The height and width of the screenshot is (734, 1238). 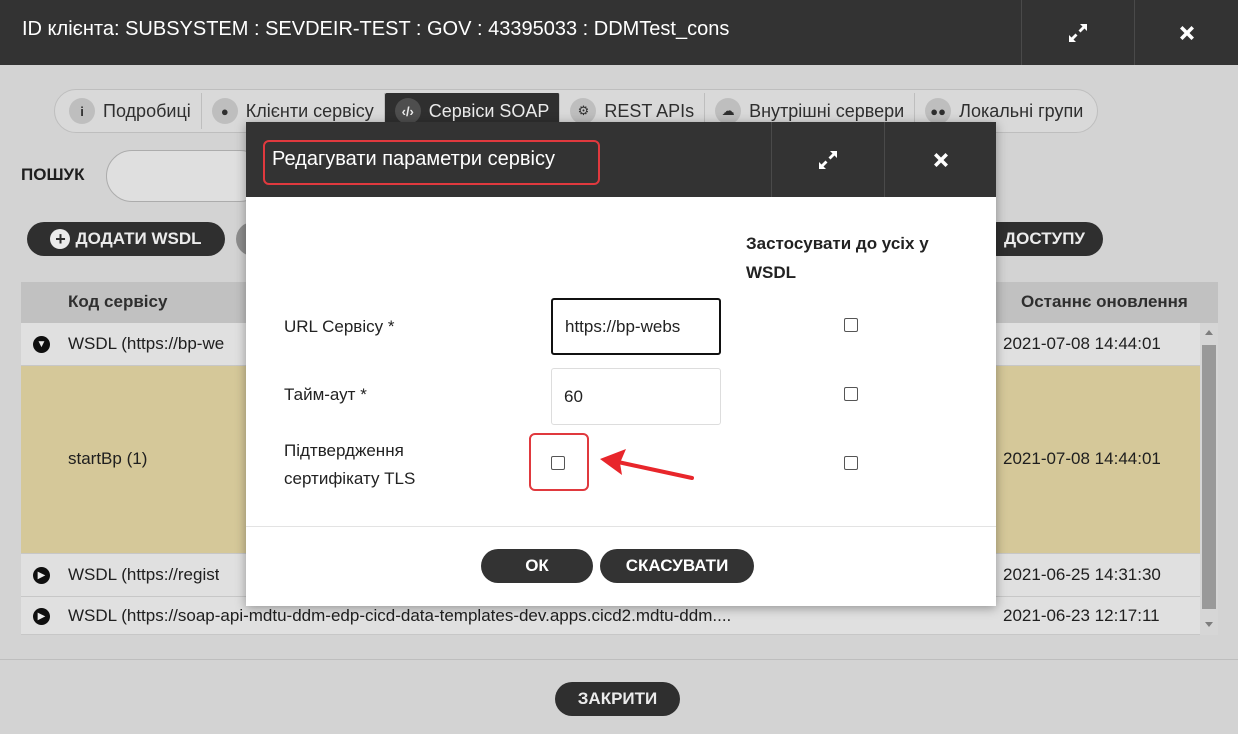 What do you see at coordinates (851, 463) in the screenshot?
I see `tls-apply-all-checkbox` at bounding box center [851, 463].